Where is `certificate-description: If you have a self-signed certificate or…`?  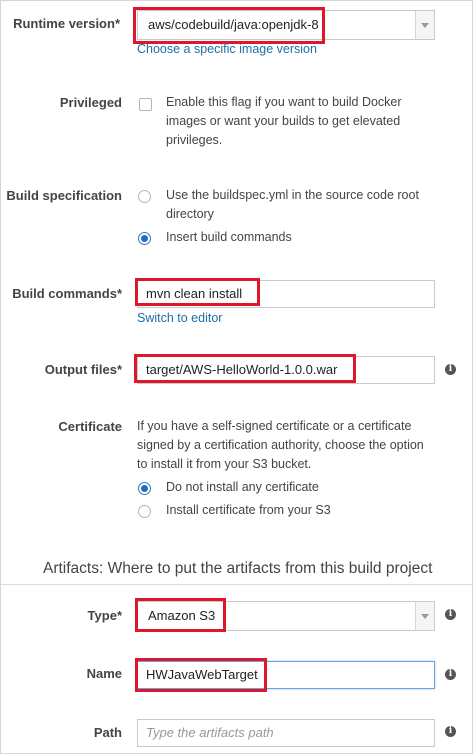
certificate-description: If you have a self-signed certificate or… is located at coordinates (280, 445).